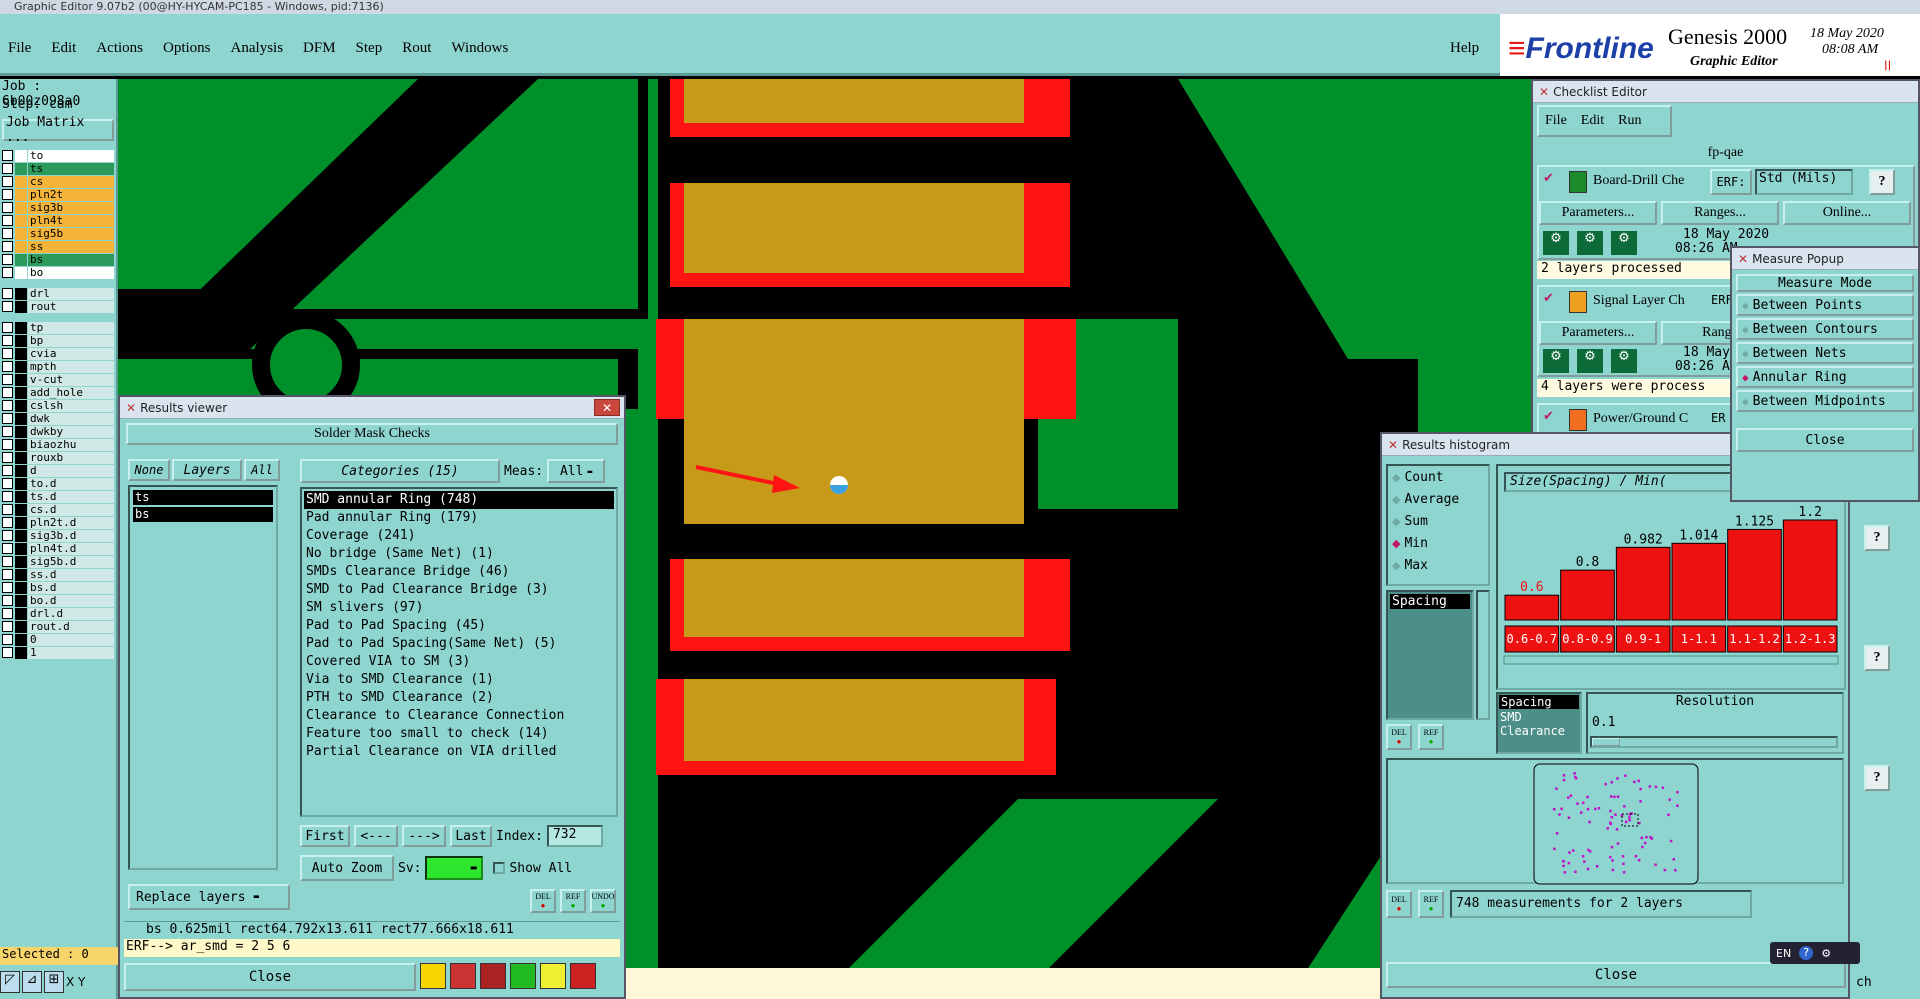 The image size is (1920, 999). I want to click on help-icon: ?, so click(1877, 538).